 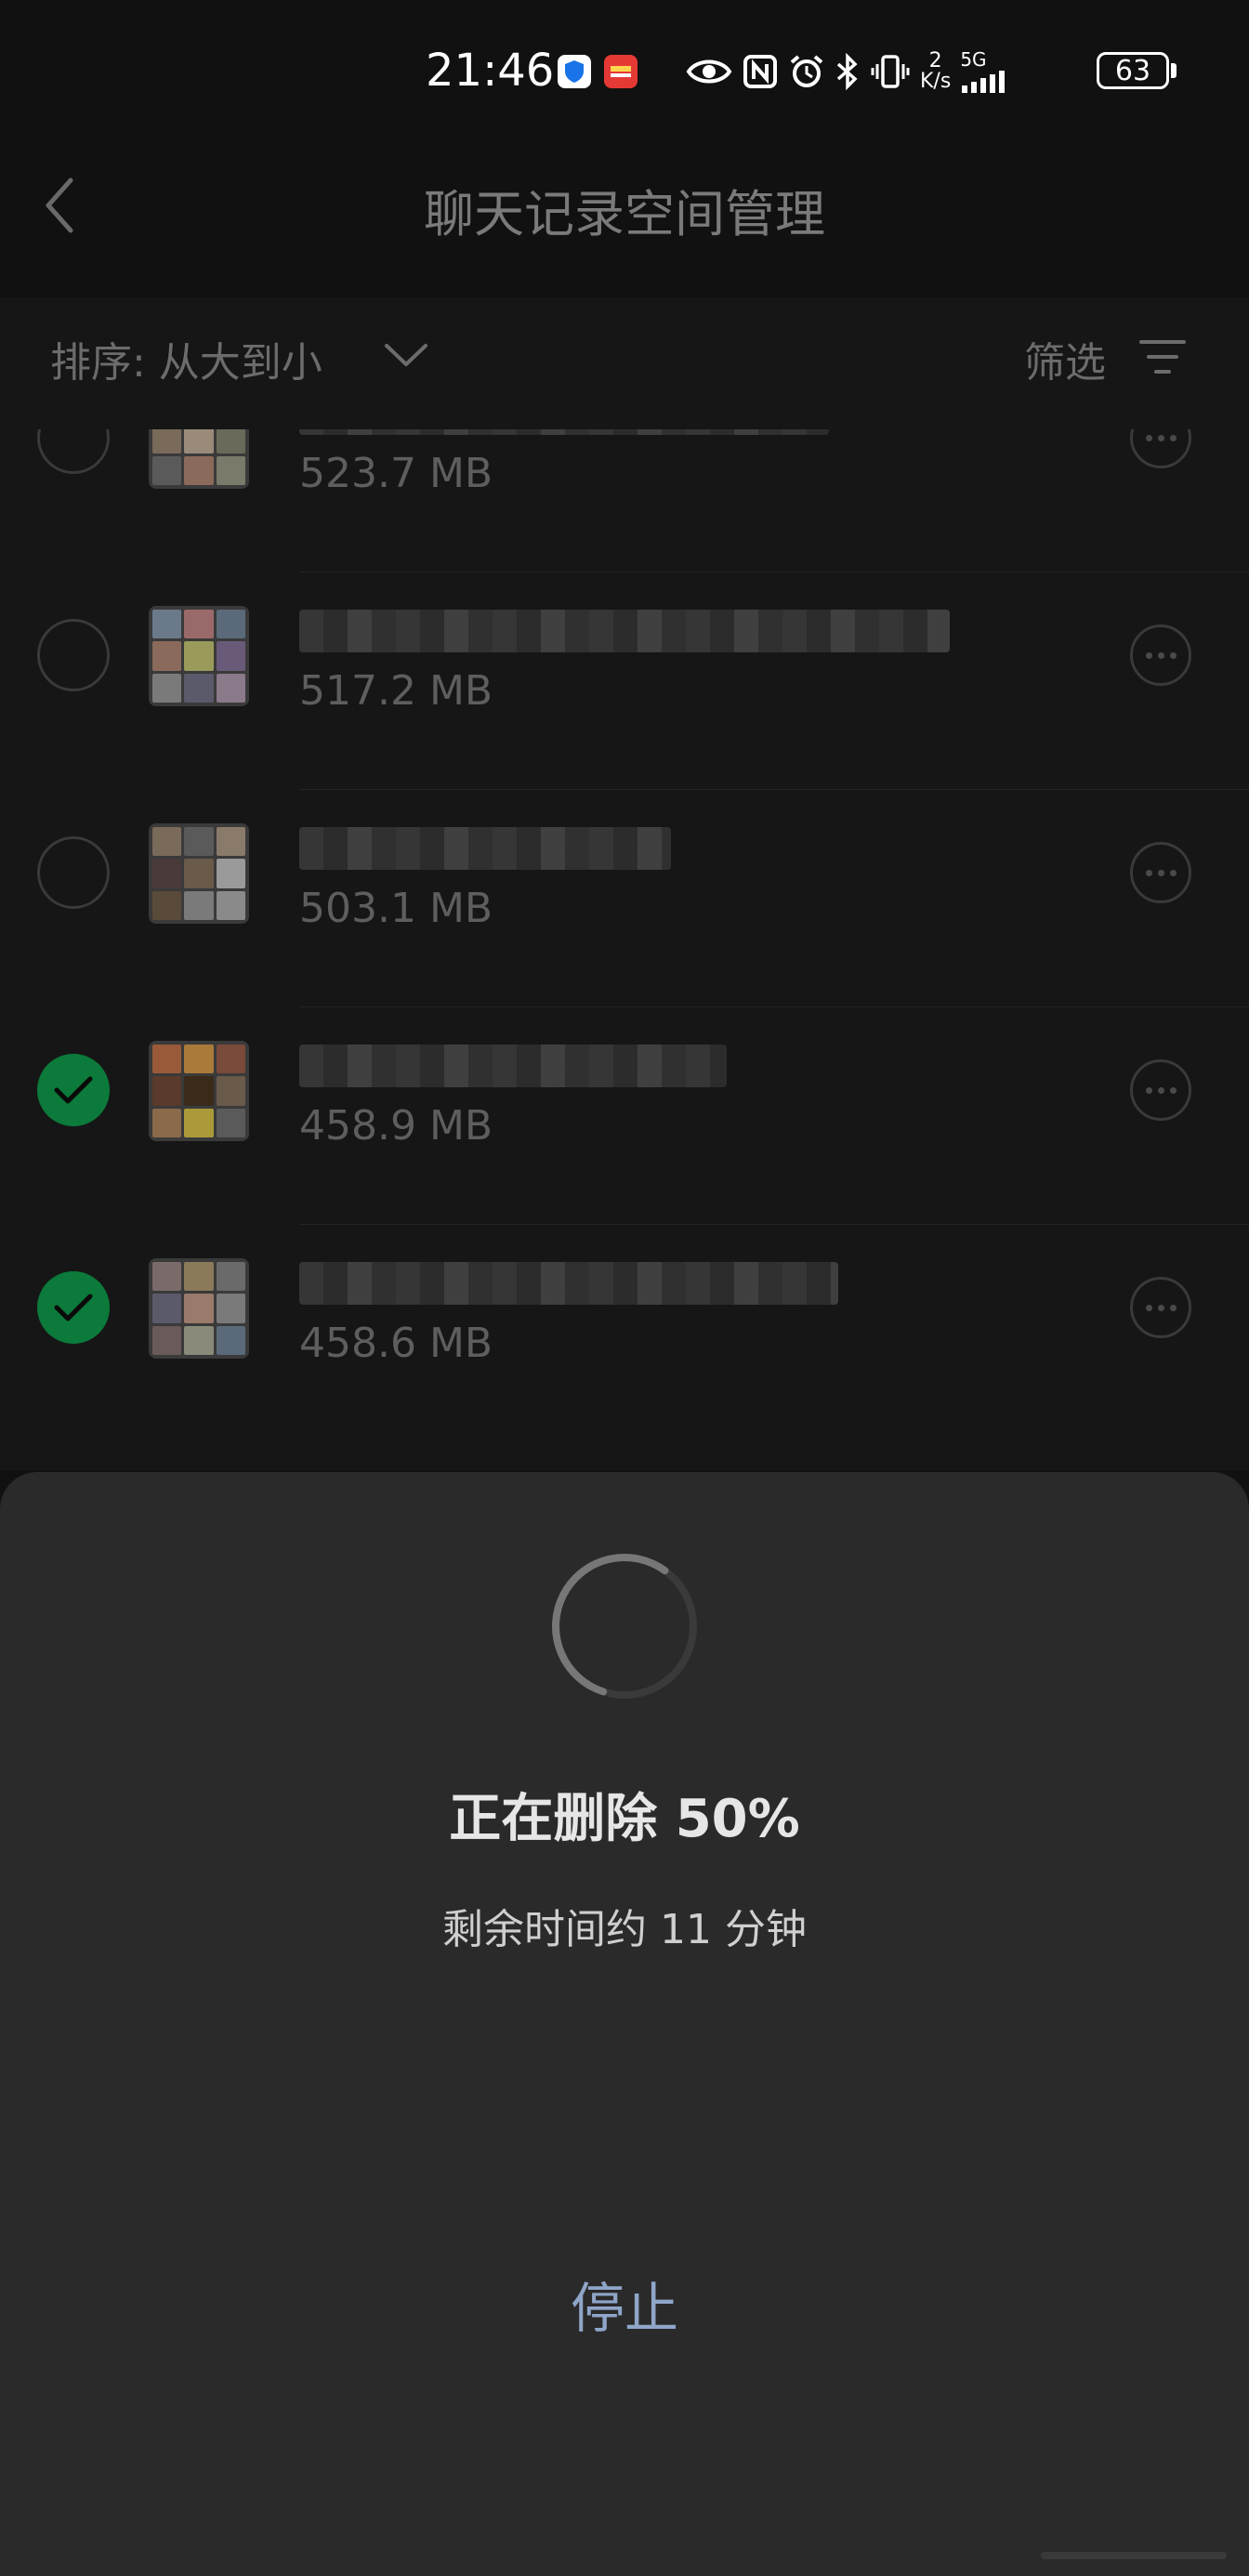 I want to click on chat-size: 458.6 MB, so click(x=396, y=1343).